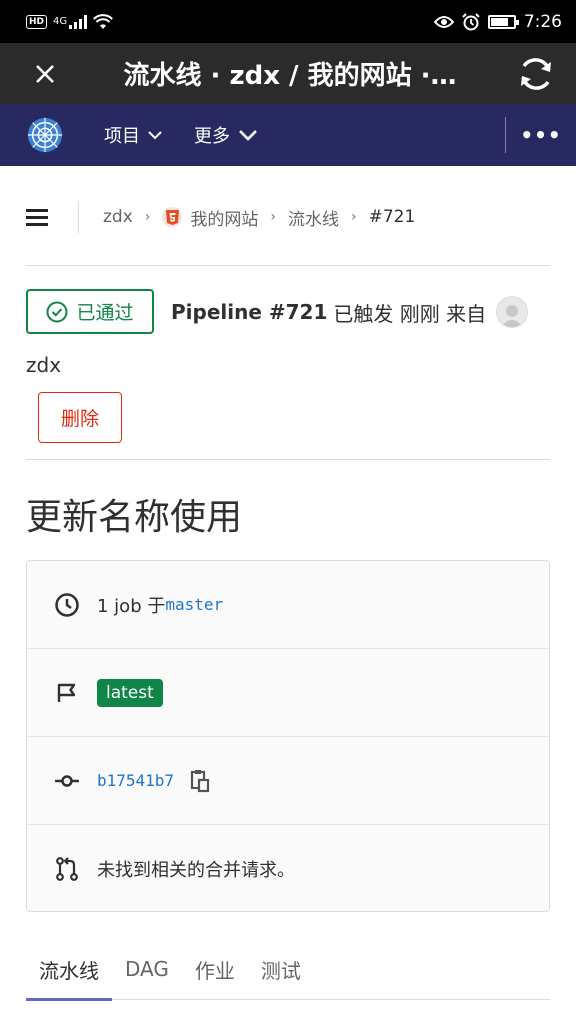  Describe the element at coordinates (103, 21) in the screenshot. I see `wifi-icon` at that location.